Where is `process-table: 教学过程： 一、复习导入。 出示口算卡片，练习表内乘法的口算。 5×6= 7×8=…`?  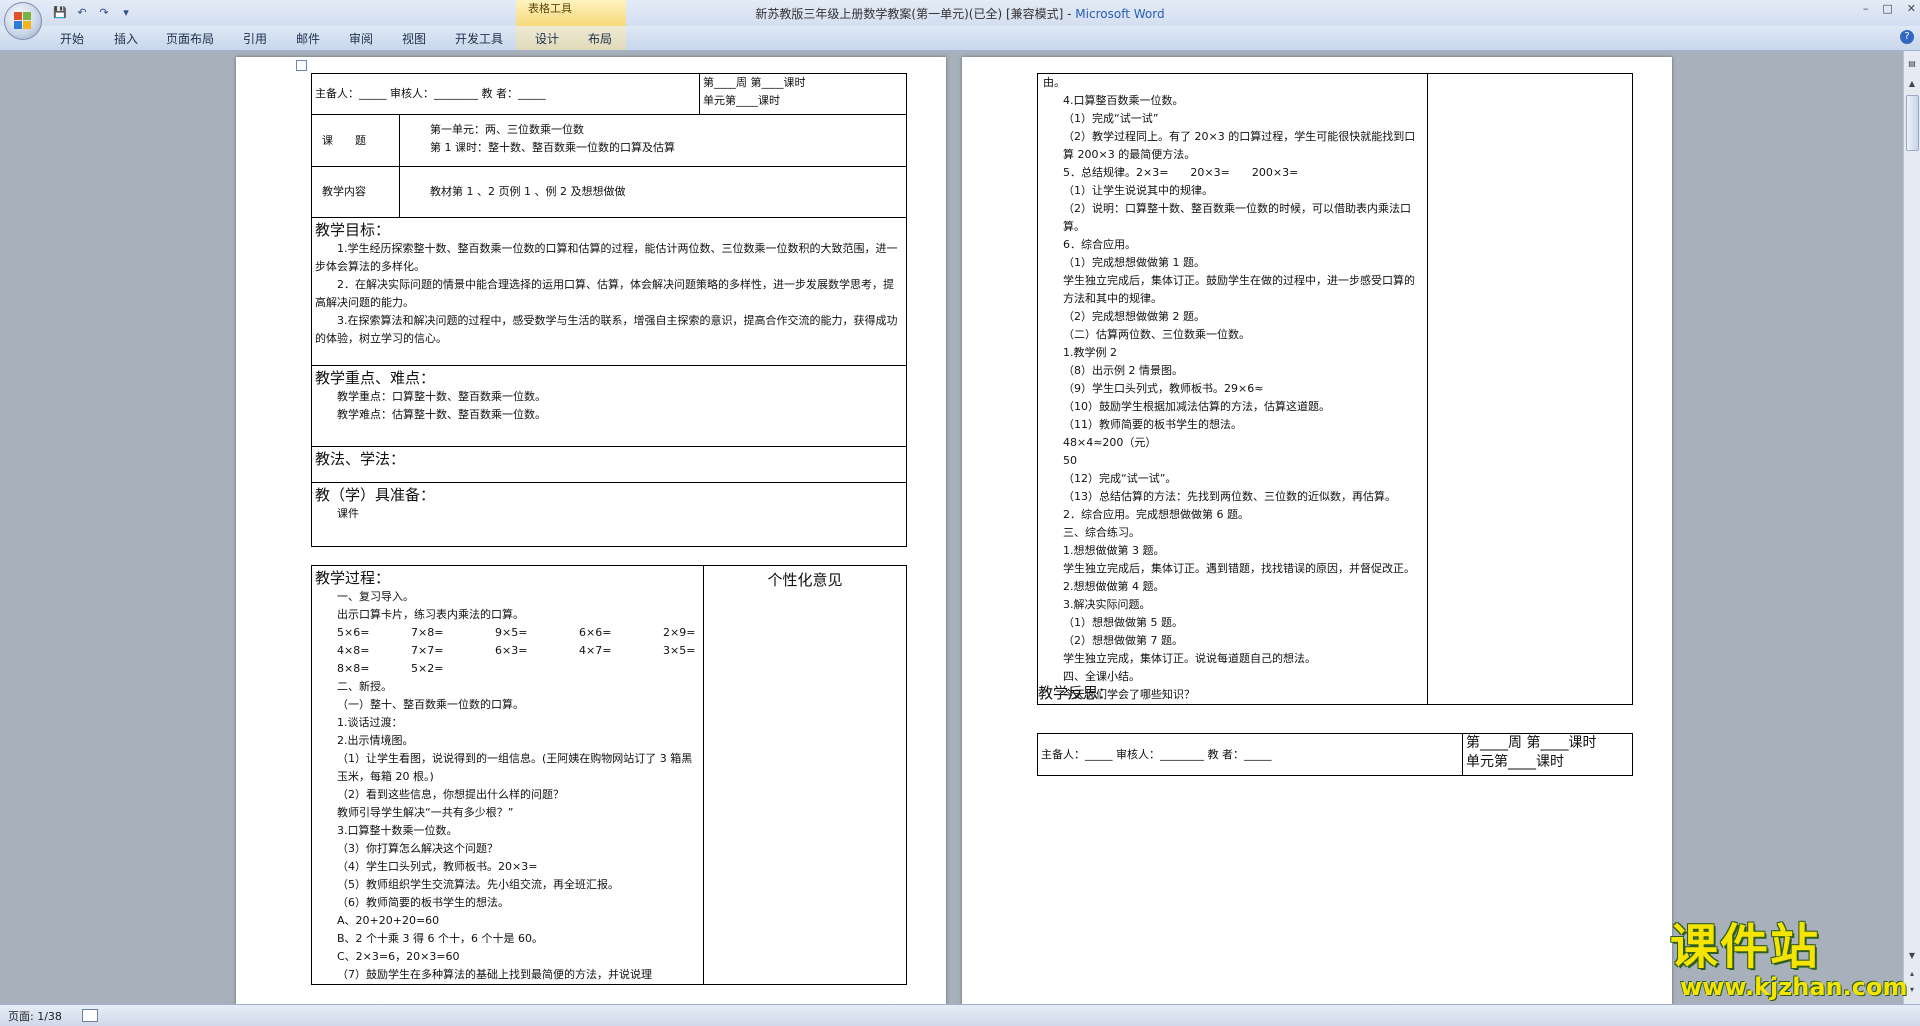
process-table: 教学过程： 一、复习导入。 出示口算卡片，练习表内乘法的口算。 5×6= 7×8=… is located at coordinates (609, 775).